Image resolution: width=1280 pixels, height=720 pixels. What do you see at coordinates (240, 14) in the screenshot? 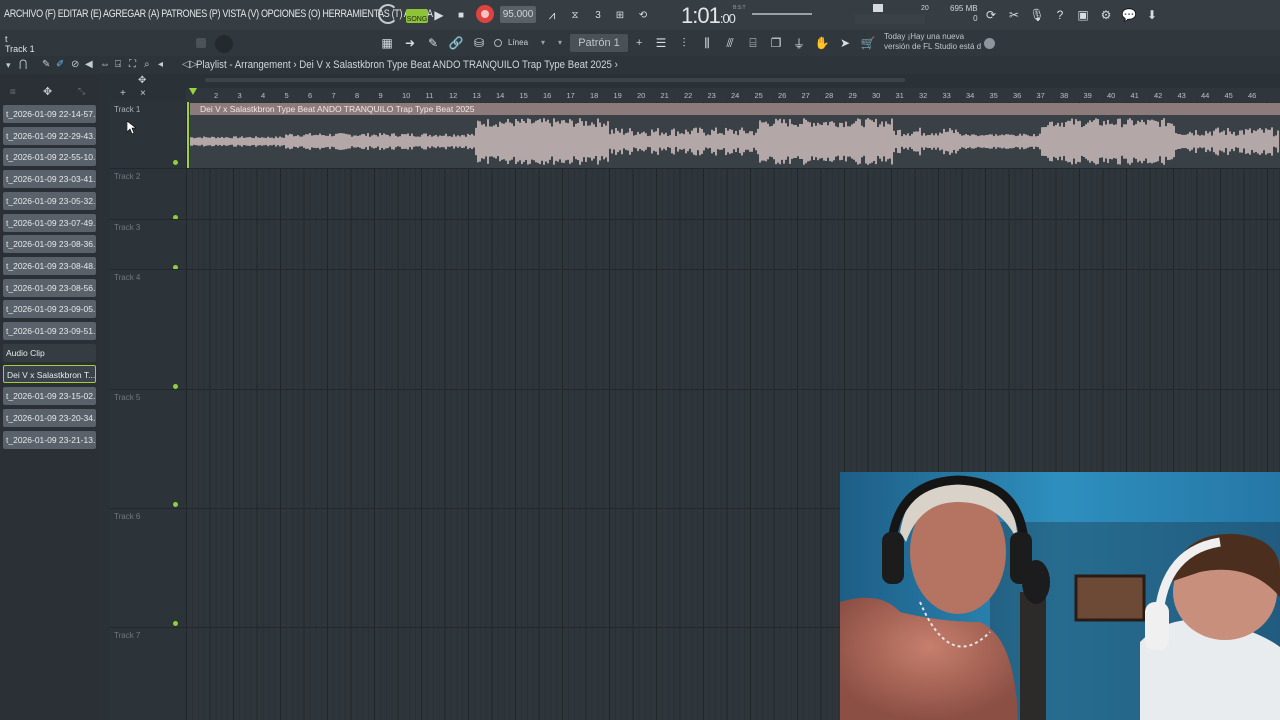
I see `menu-view: VISTA (V)` at bounding box center [240, 14].